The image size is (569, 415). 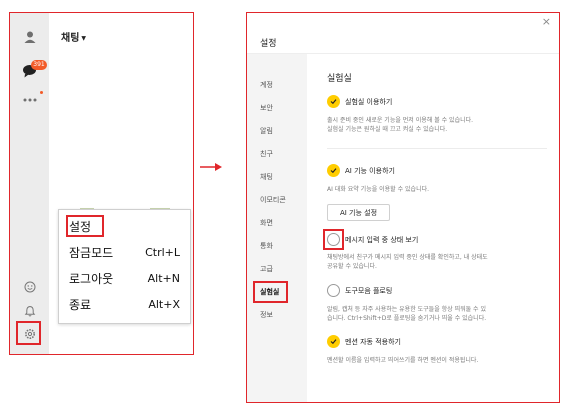 I want to click on settings-title: 설정, so click(x=268, y=44).